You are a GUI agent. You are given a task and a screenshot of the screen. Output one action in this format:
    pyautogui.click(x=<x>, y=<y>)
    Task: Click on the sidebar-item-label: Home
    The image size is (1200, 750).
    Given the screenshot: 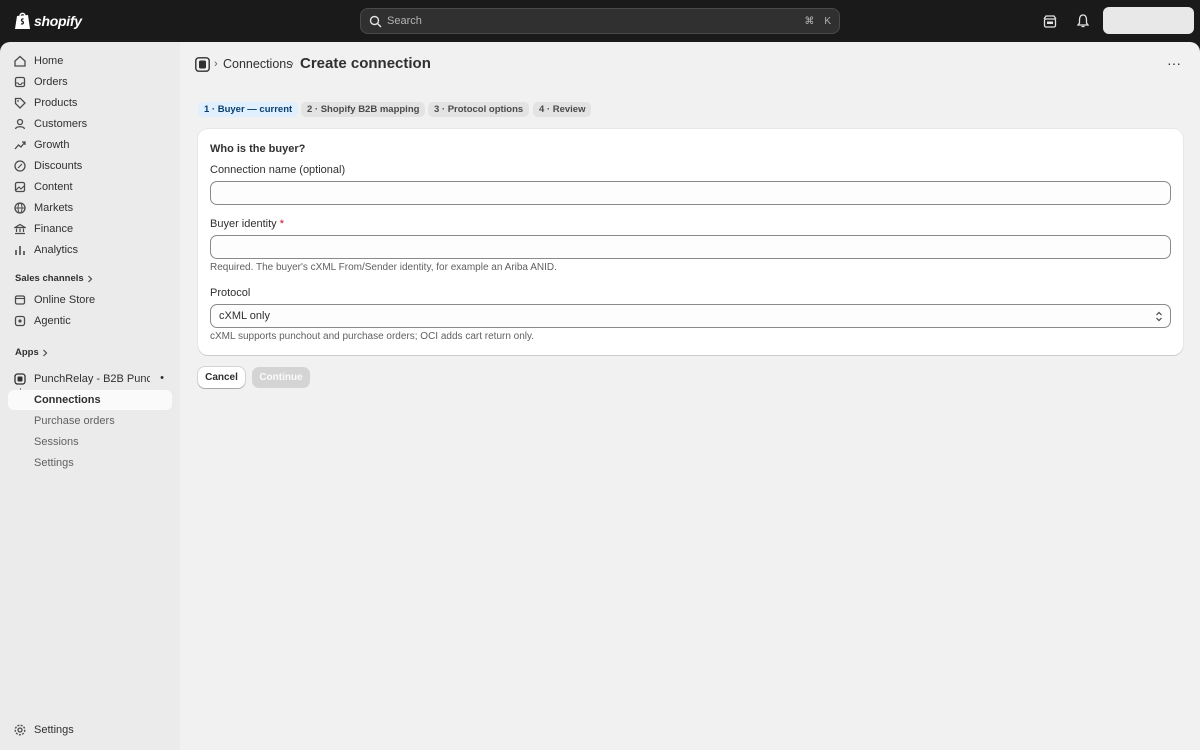 What is the action you would take?
    pyautogui.click(x=49, y=61)
    